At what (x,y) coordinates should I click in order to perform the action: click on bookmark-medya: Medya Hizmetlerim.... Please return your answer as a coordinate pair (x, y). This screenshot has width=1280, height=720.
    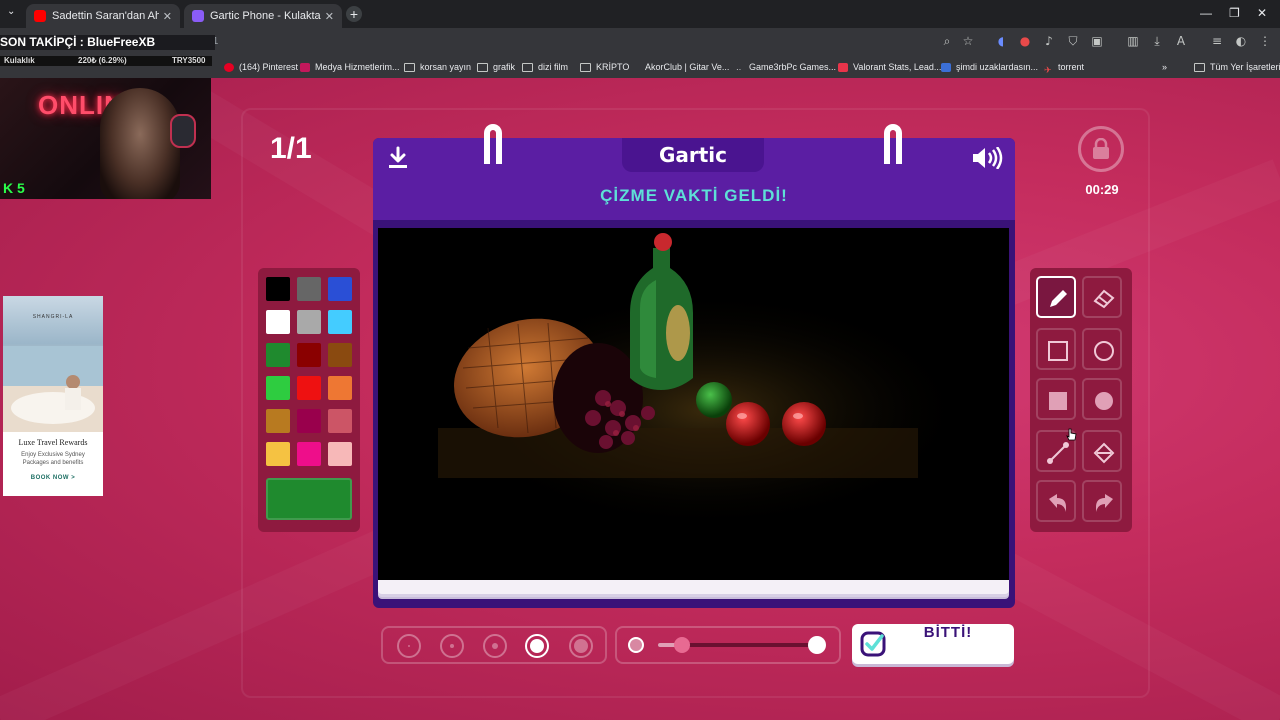
    Looking at the image, I should click on (350, 67).